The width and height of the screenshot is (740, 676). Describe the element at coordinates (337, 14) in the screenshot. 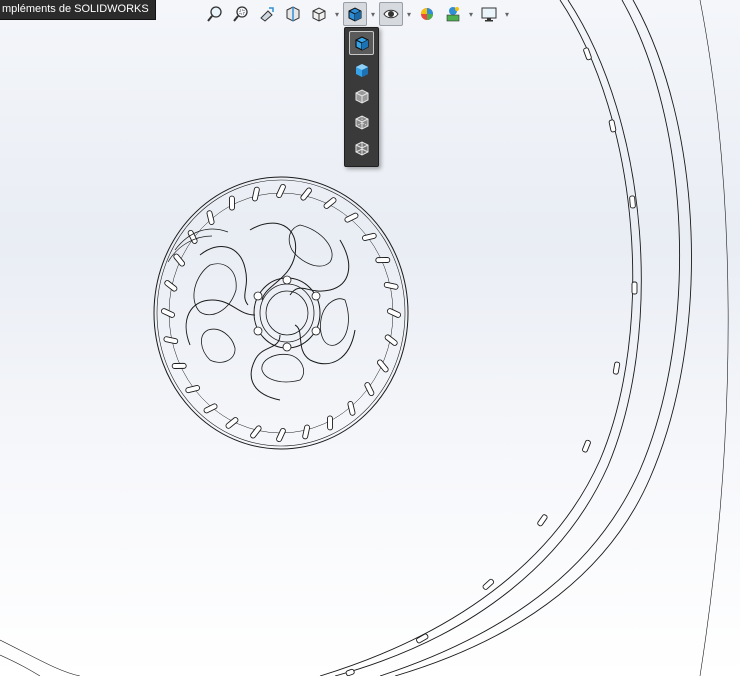

I see `view-orientation-dropdown-icon: ▾` at that location.